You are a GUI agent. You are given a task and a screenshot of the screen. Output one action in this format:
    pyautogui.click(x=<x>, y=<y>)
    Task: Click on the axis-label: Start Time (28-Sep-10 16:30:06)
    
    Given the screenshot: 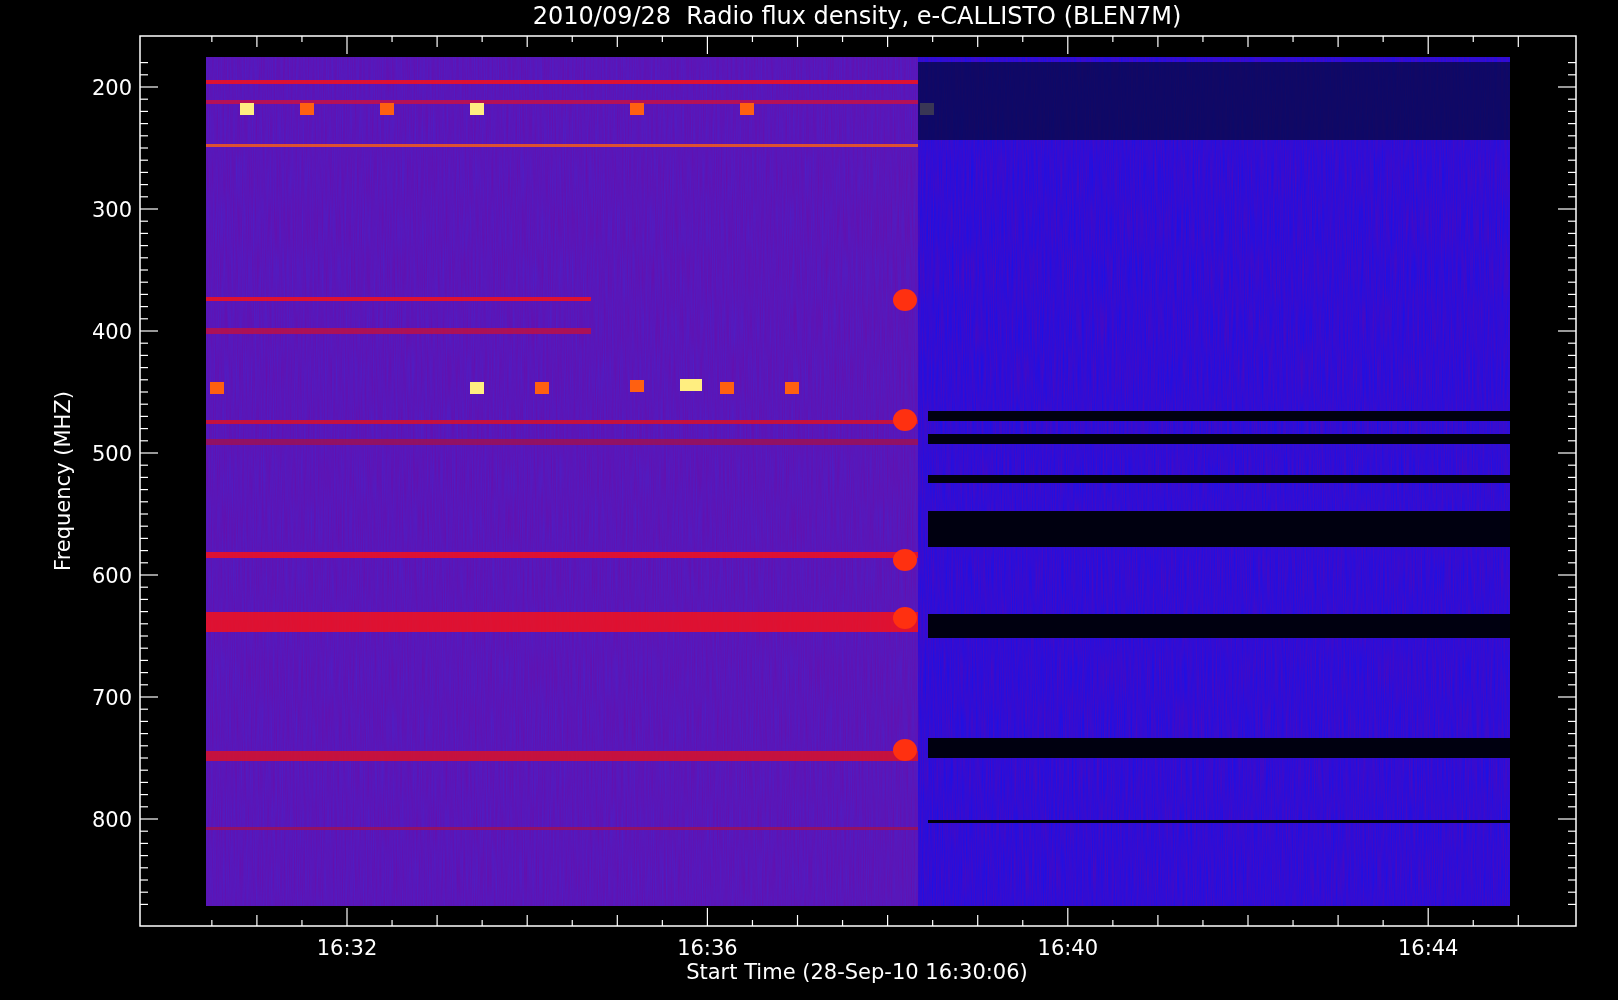 What is the action you would take?
    pyautogui.click(x=857, y=972)
    